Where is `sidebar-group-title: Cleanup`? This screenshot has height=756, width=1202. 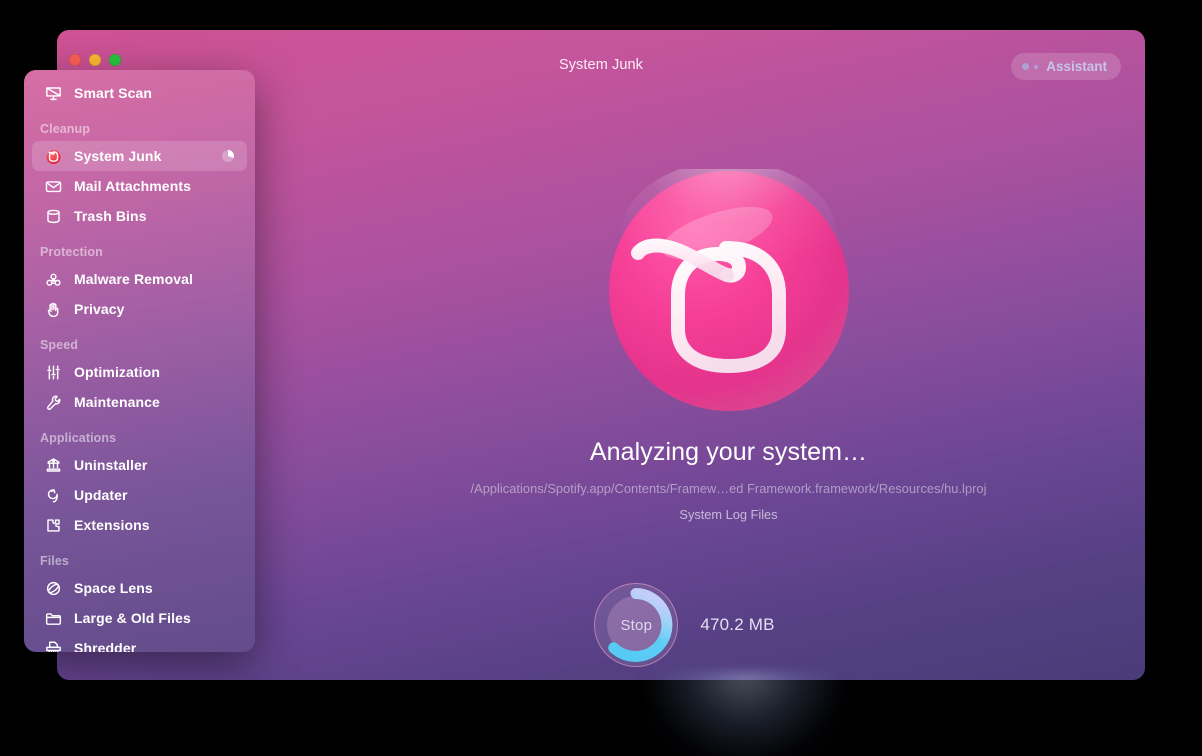 sidebar-group-title: Cleanup is located at coordinates (65, 129).